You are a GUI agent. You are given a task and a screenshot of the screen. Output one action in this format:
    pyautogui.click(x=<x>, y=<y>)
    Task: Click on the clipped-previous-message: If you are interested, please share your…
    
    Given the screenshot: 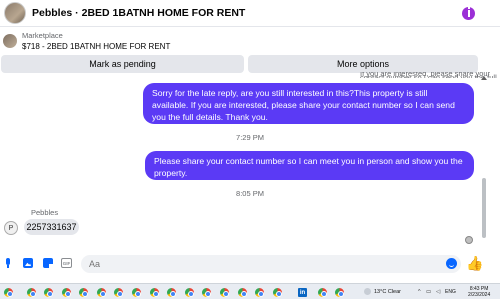 What is the action you would take?
    pyautogui.click(x=428, y=75)
    